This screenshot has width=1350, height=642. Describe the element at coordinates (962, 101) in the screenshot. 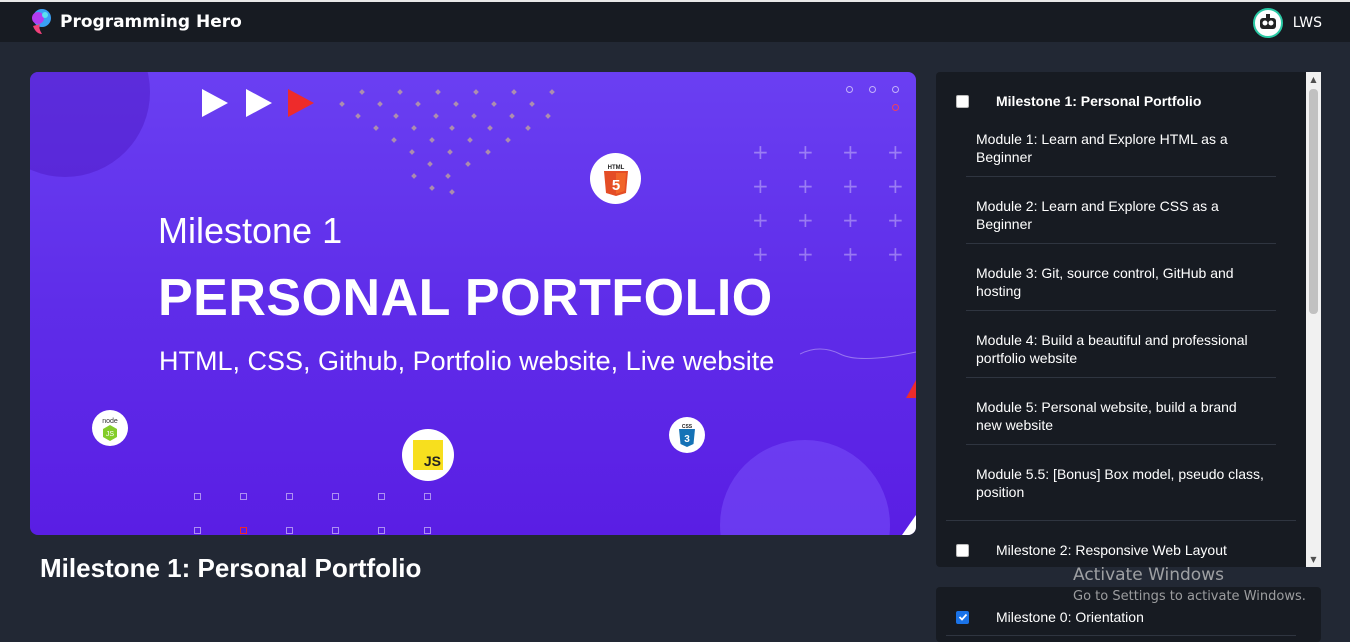

I see `milestone-1-checkbox` at that location.